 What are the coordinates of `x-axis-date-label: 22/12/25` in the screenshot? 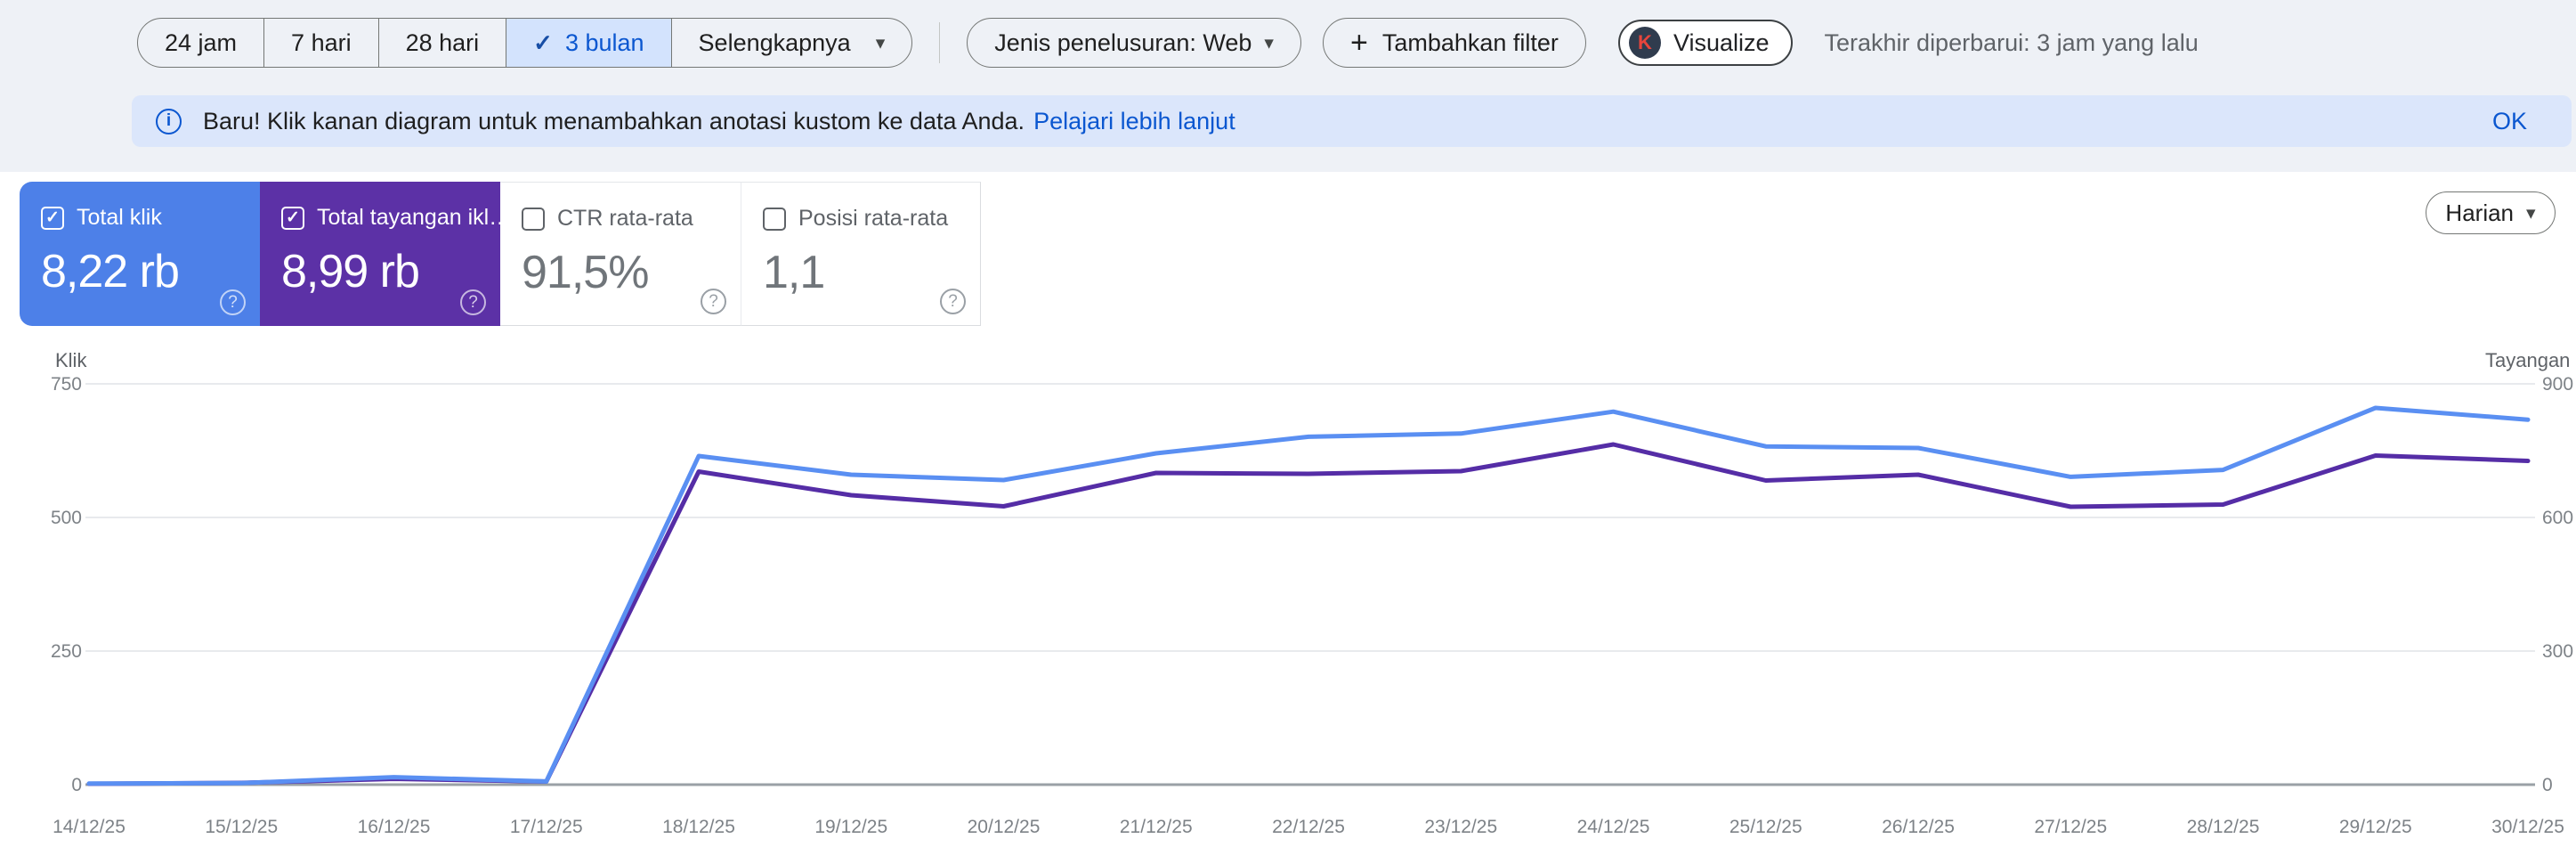 It's located at (1309, 827).